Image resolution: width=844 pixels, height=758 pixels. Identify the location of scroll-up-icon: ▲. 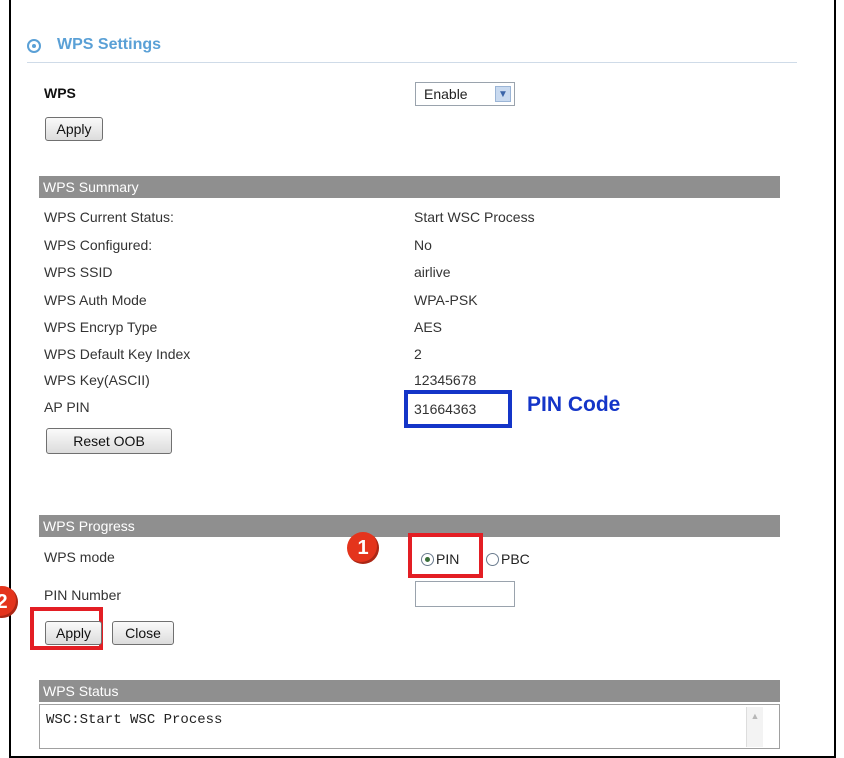
(755, 716).